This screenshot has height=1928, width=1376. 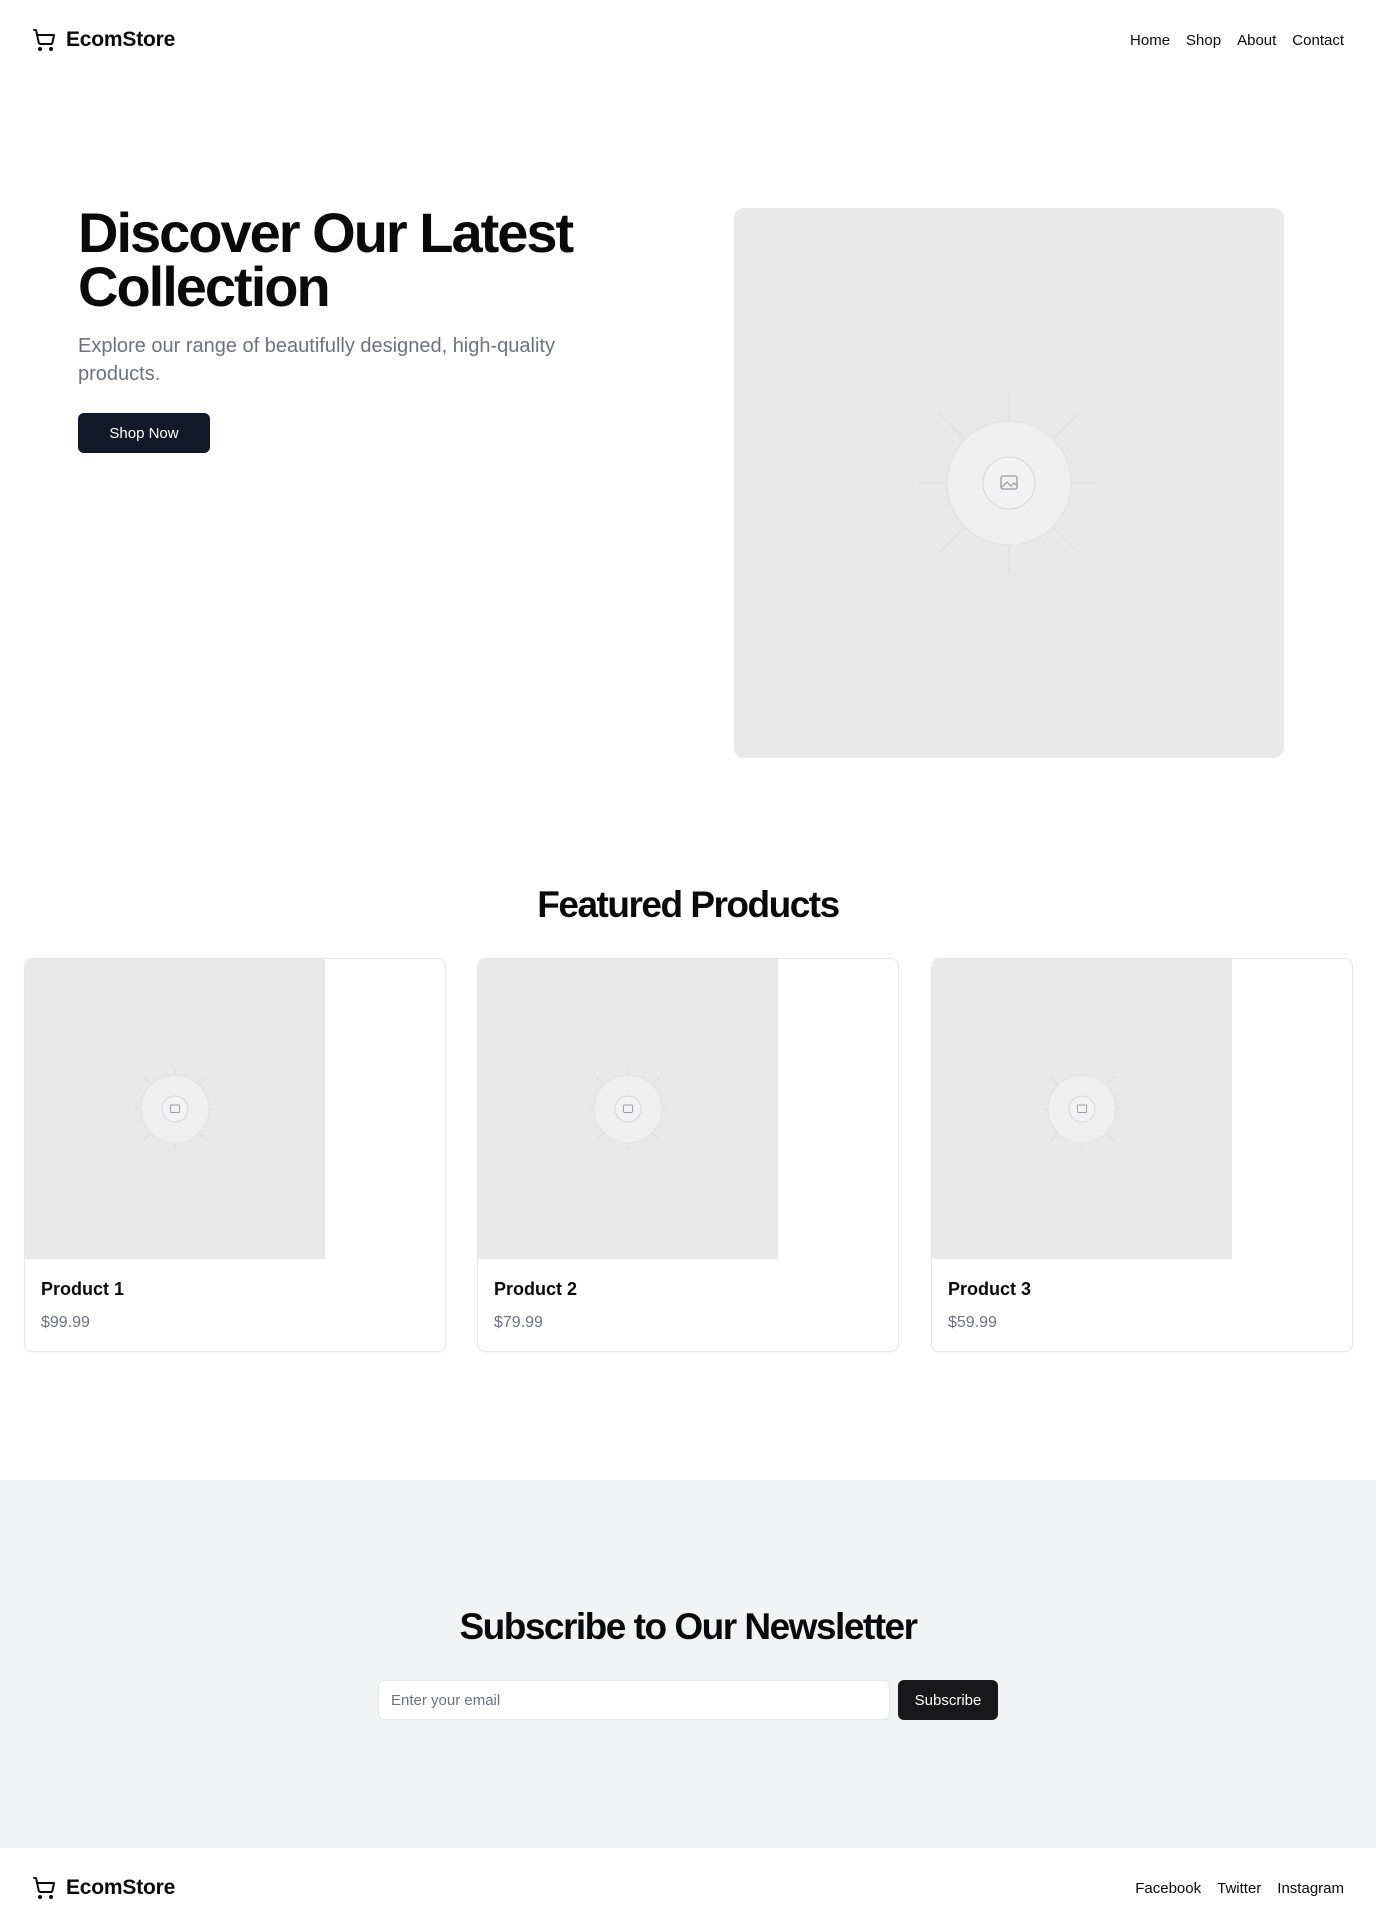 I want to click on main-nav: Home Shop About Contact, so click(x=1237, y=40).